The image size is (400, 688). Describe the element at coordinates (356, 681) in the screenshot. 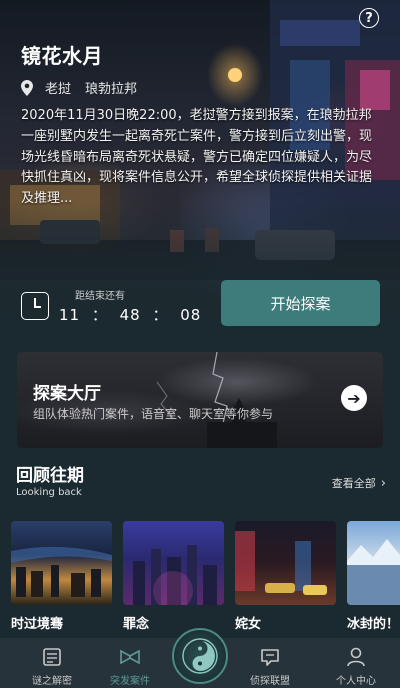

I see `tab-label: 个人中心` at that location.